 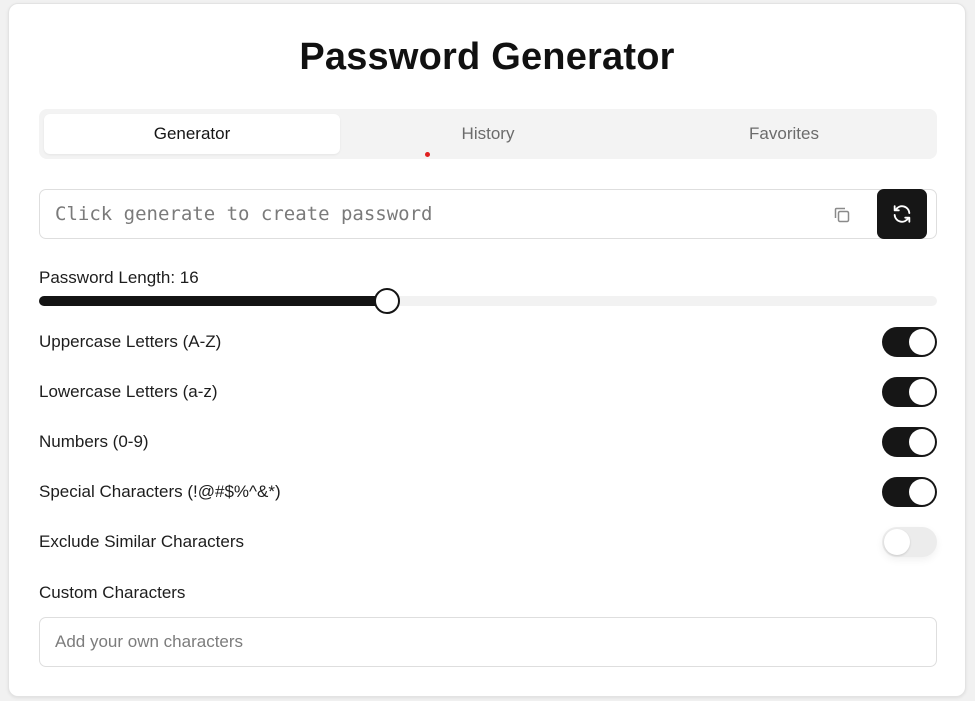 I want to click on custom-characters-label: Custom Characters, so click(x=112, y=592).